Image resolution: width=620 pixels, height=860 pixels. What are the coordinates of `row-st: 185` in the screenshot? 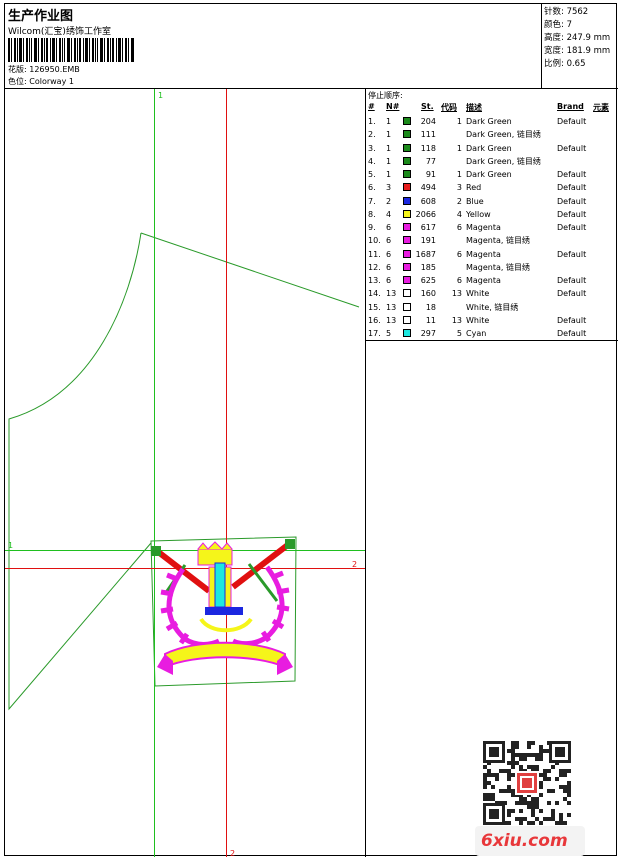 It's located at (428, 267).